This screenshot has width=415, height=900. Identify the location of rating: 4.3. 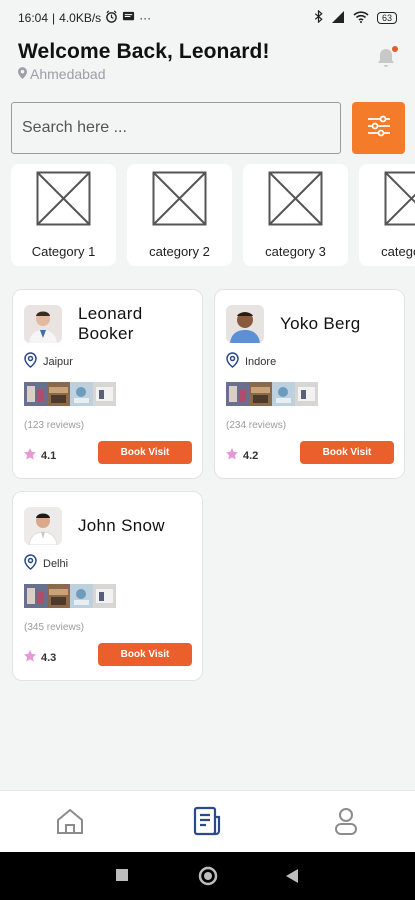
(40, 657).